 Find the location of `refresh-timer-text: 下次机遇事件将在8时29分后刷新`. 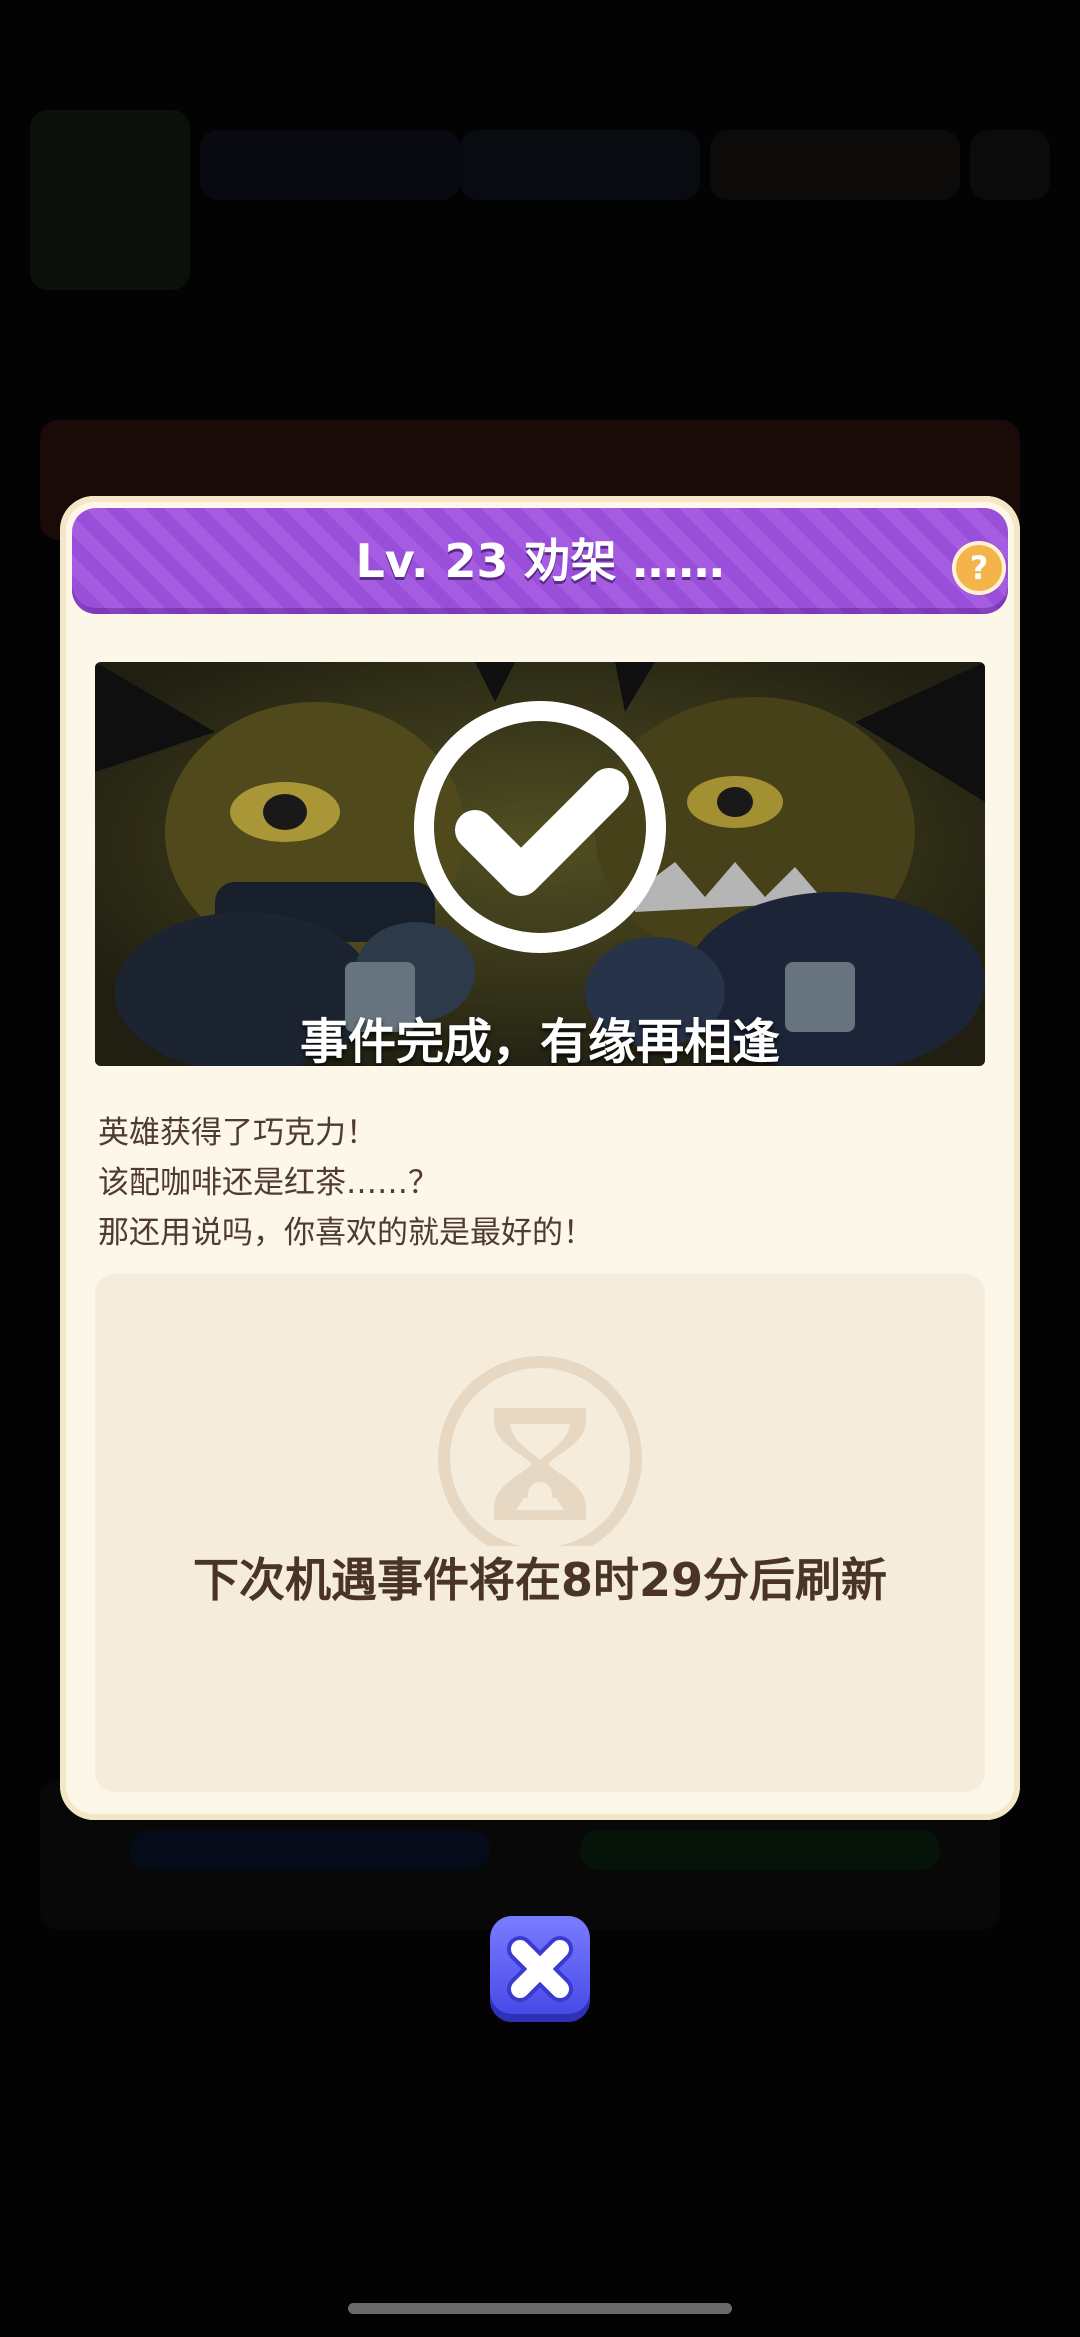

refresh-timer-text: 下次机遇事件将在8时29分后刷新 is located at coordinates (540, 1580).